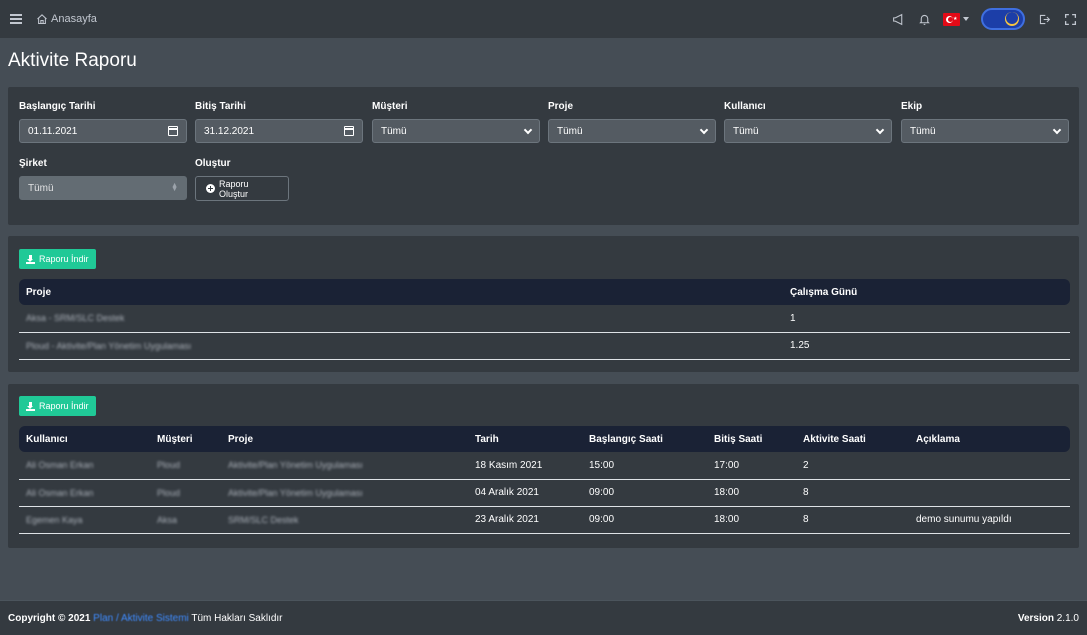 This screenshot has height=635, width=1087. I want to click on user-label: Kullanıcı, so click(745, 106).